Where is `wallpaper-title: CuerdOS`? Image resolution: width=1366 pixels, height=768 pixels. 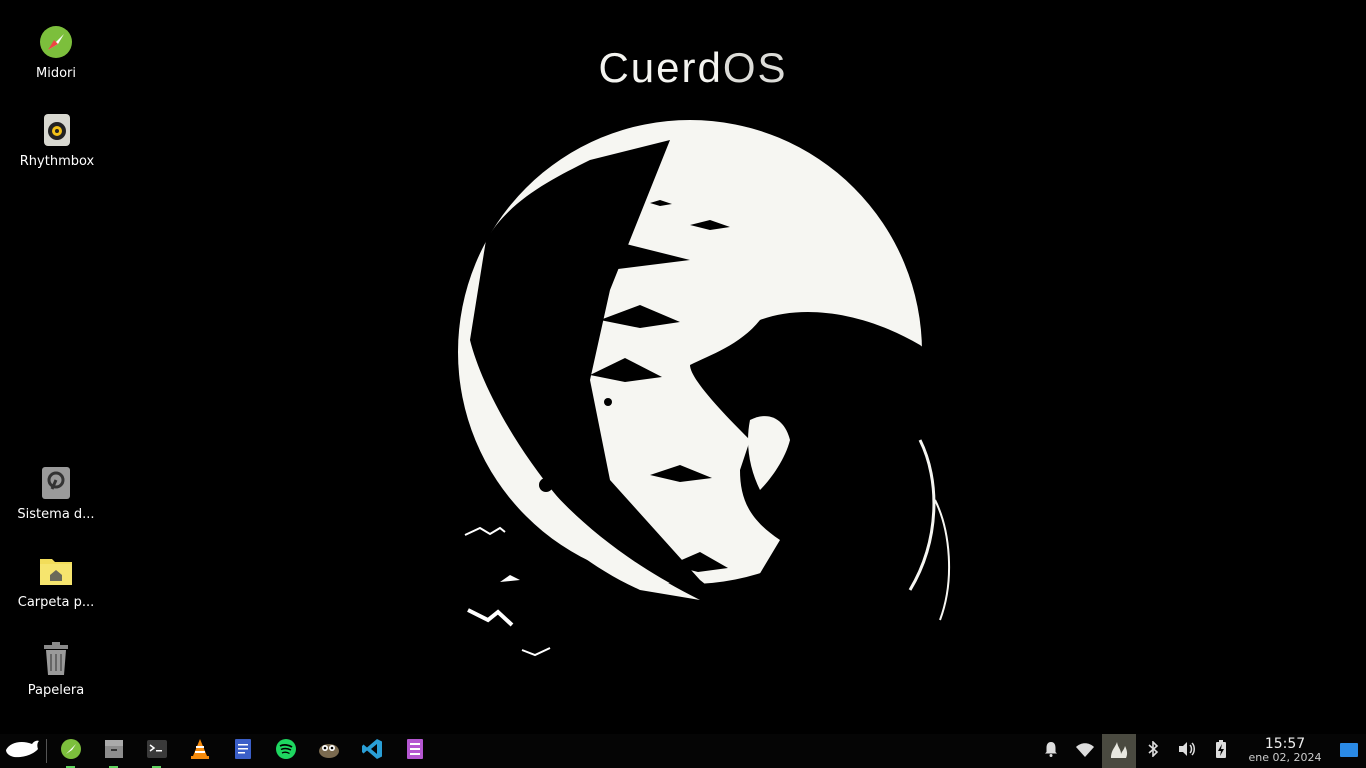 wallpaper-title: CuerdOS is located at coordinates (693, 68).